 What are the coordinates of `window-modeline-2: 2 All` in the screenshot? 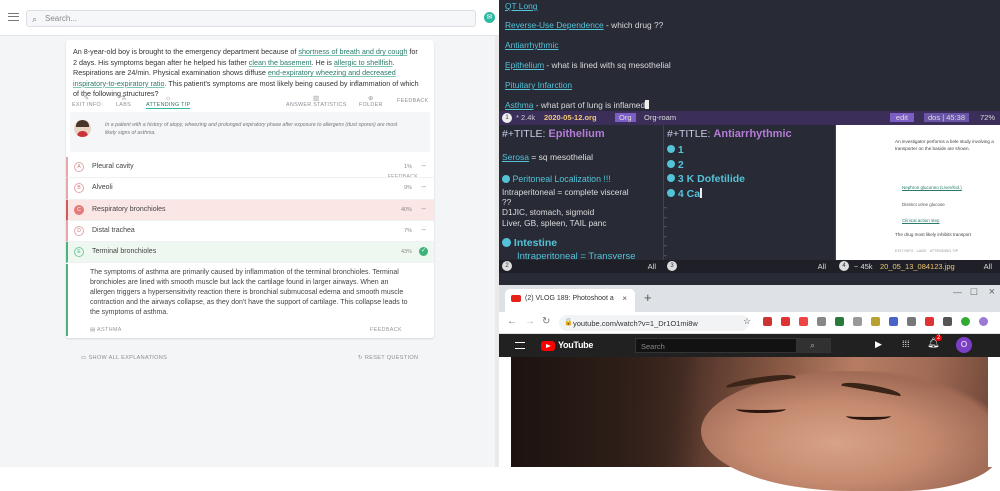 It's located at (581, 266).